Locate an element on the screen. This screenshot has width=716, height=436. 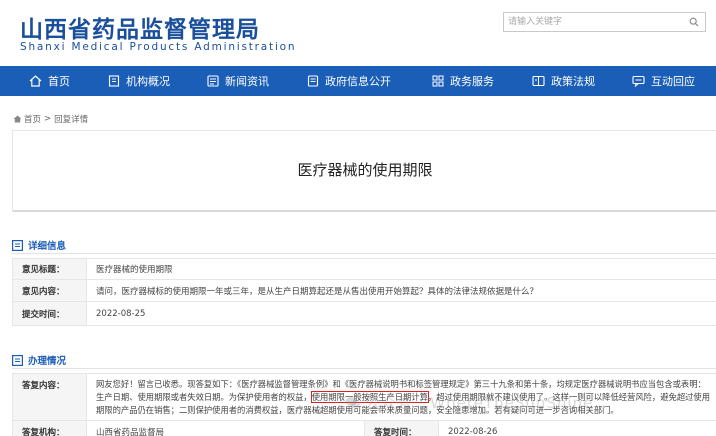
handling-row-org: 答复机构： 山西省药品监督局 答复时间： 2022-08-26 is located at coordinates (364, 428).